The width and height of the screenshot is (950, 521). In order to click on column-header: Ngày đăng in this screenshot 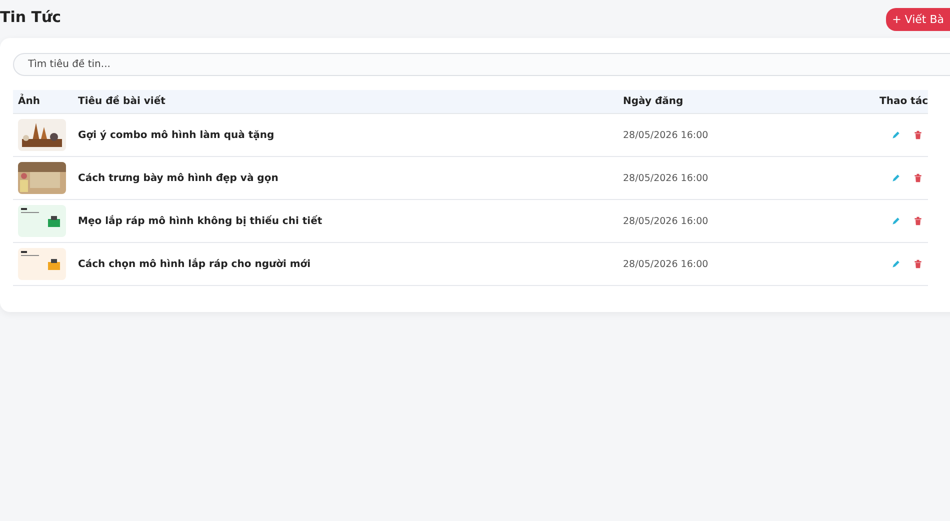, I will do `click(723, 102)`.